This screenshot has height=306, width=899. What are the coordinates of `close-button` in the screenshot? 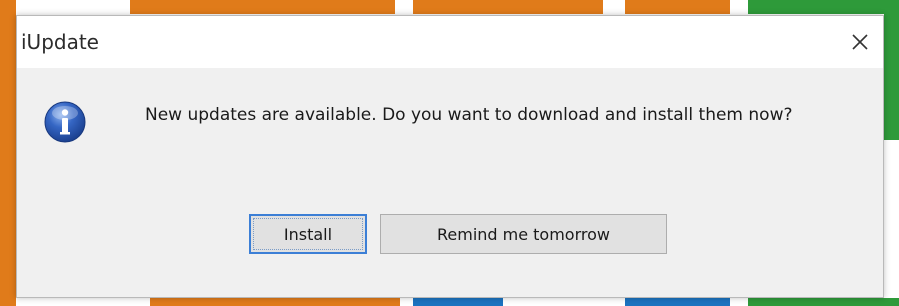 It's located at (860, 42).